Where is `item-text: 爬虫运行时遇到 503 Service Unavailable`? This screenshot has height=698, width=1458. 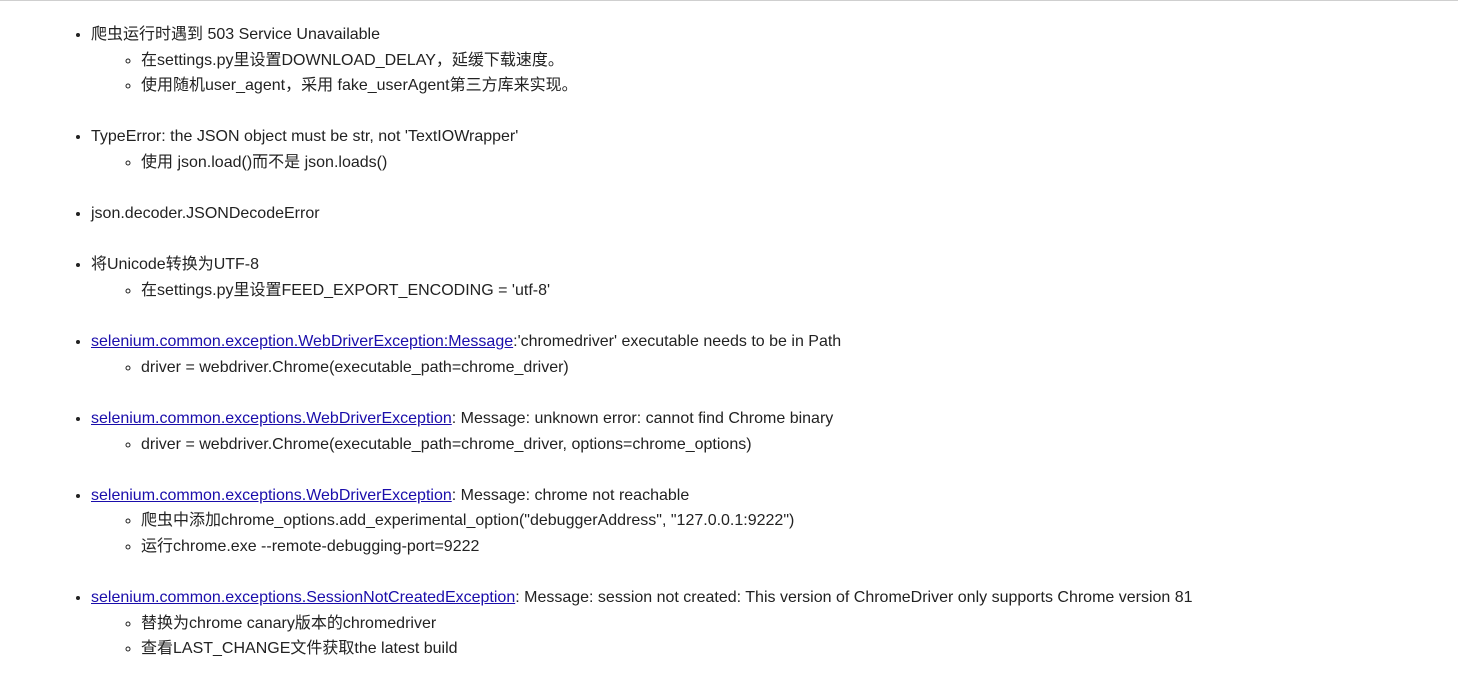 item-text: 爬虫运行时遇到 503 Service Unavailable is located at coordinates (235, 34).